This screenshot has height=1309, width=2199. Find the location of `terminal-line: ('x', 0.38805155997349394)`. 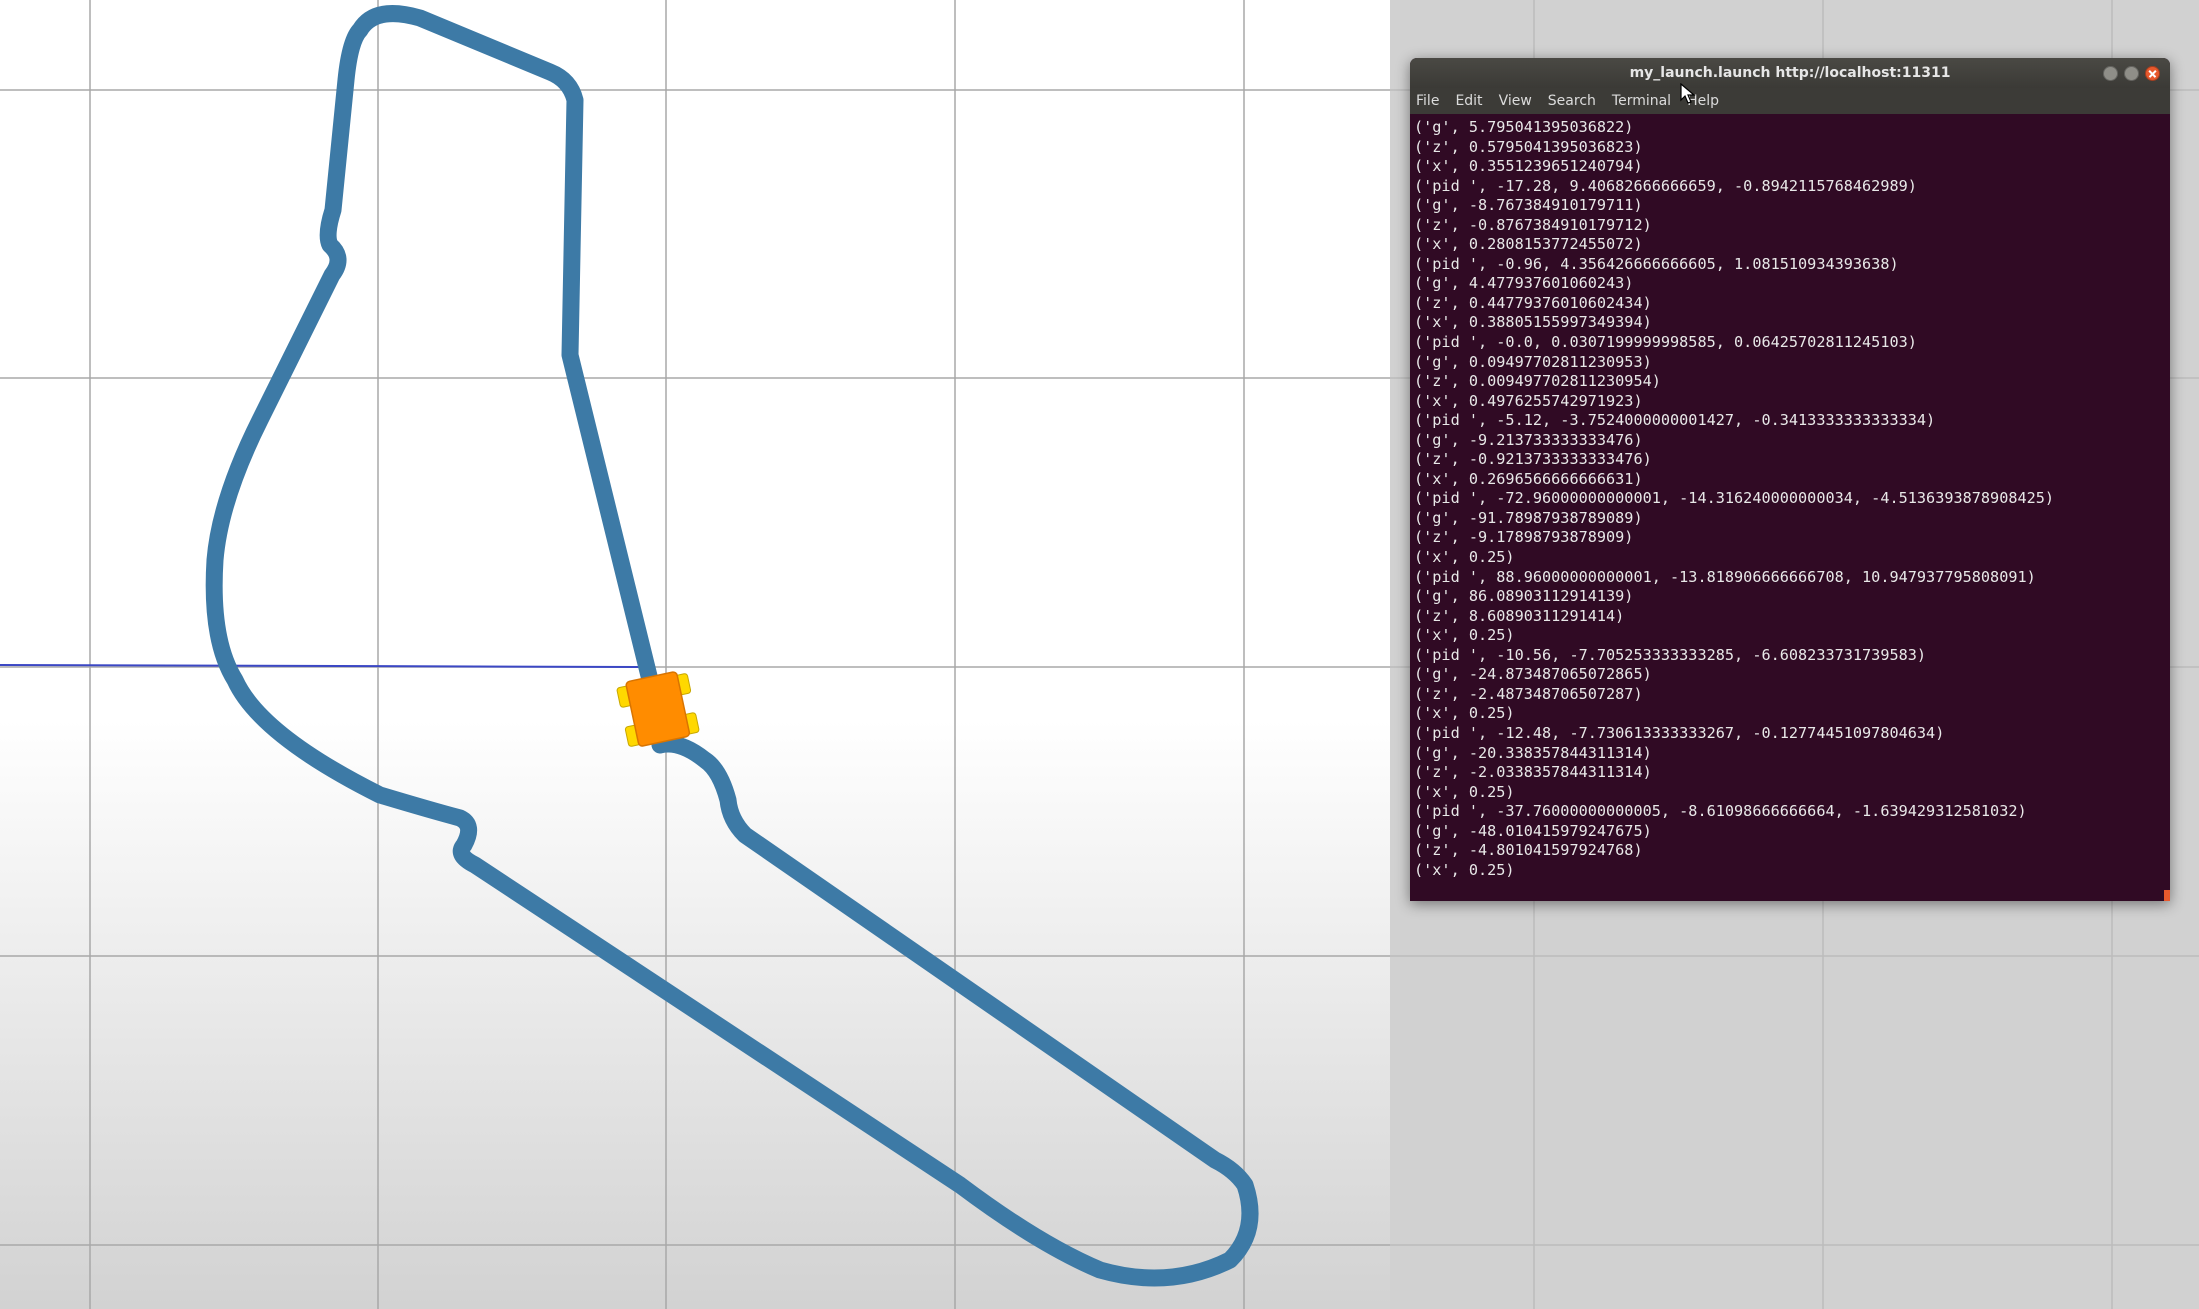

terminal-line: ('x', 0.38805155997349394) is located at coordinates (1533, 322).